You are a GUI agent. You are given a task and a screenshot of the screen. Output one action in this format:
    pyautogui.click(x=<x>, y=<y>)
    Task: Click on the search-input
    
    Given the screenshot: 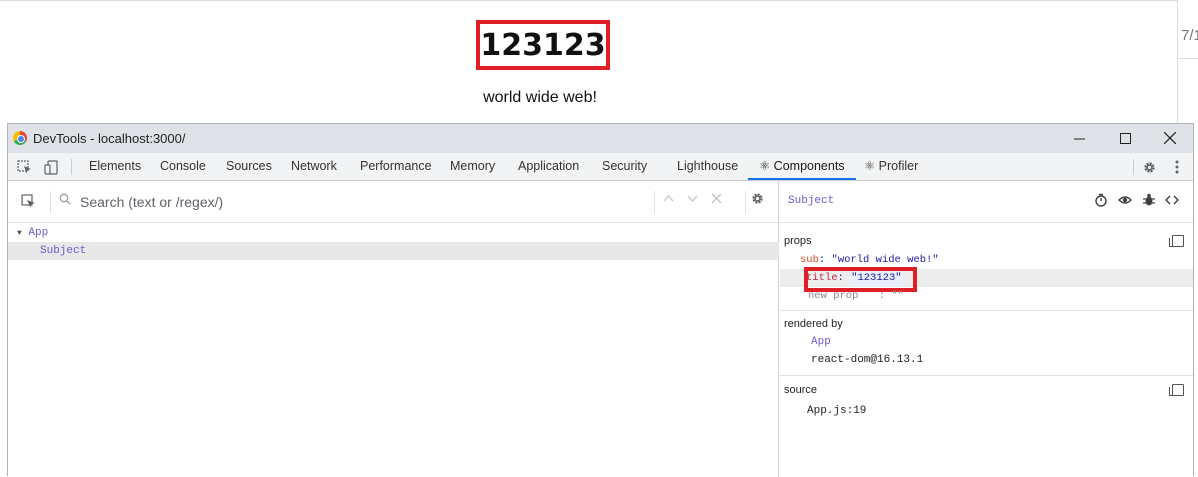 What is the action you would take?
    pyautogui.click(x=360, y=202)
    